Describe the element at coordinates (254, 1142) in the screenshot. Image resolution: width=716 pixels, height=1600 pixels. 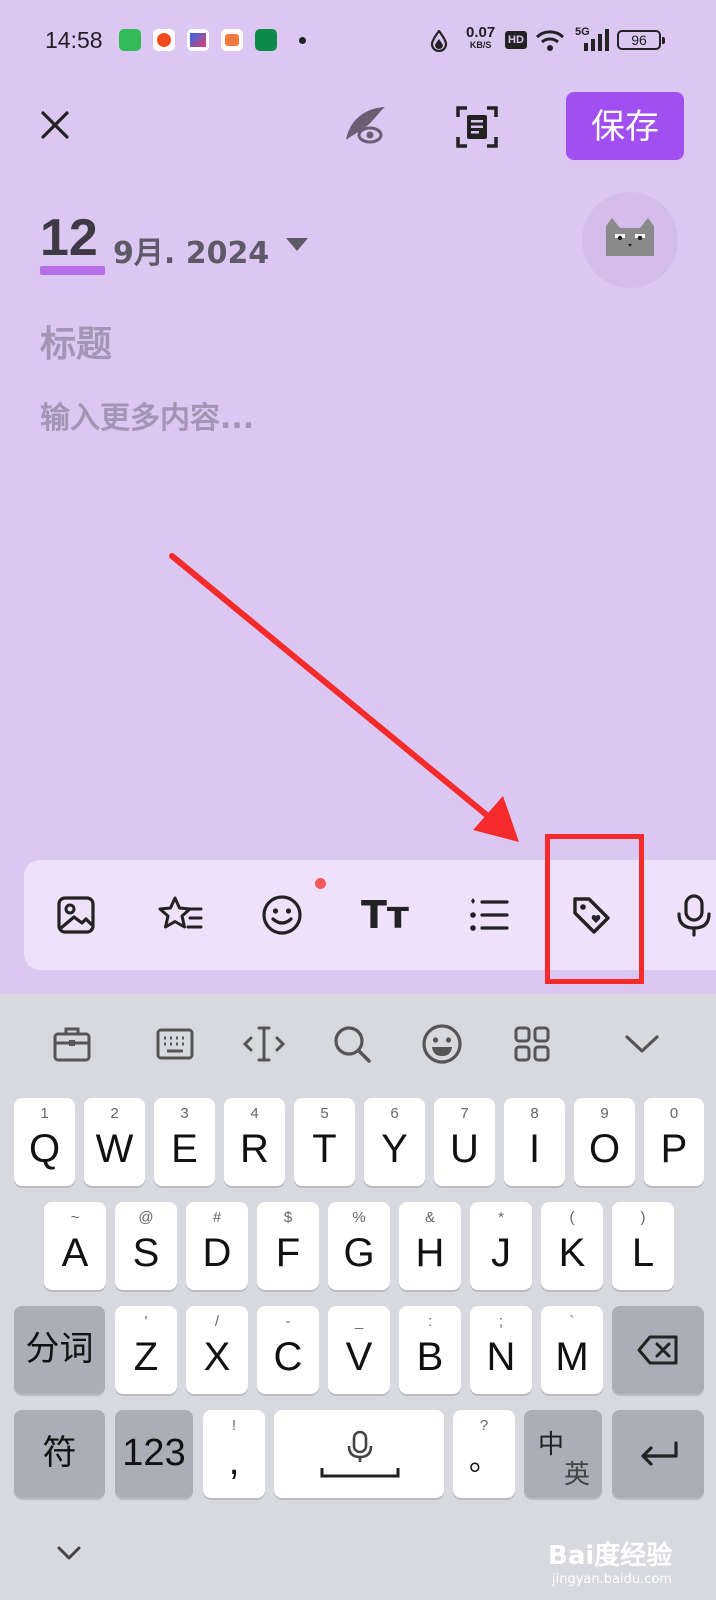
I see `key-r: 4R` at that location.